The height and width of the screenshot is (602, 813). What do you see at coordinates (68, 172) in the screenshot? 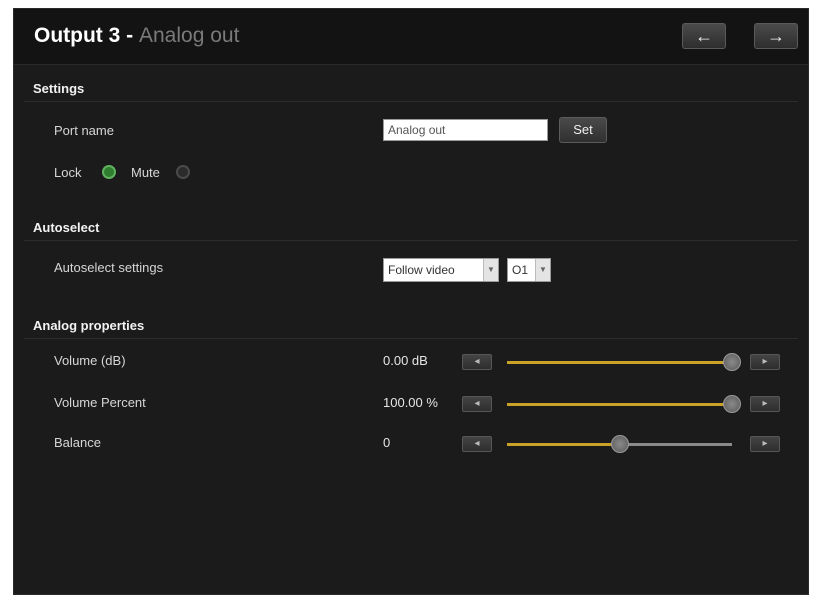
I see `lock-label: Lock` at bounding box center [68, 172].